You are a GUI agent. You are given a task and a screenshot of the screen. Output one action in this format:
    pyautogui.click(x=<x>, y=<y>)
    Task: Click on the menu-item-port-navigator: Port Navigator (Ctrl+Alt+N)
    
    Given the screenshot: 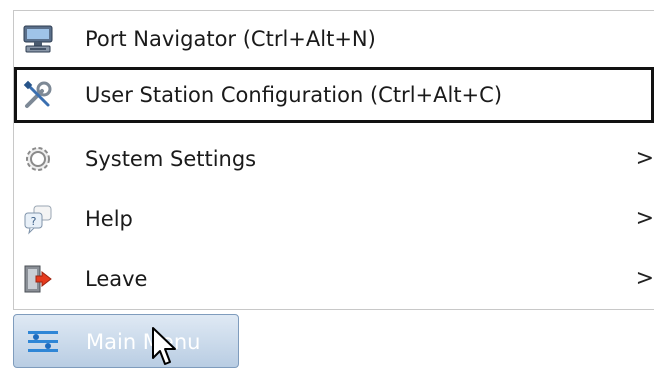 What is the action you would take?
    pyautogui.click(x=334, y=39)
    